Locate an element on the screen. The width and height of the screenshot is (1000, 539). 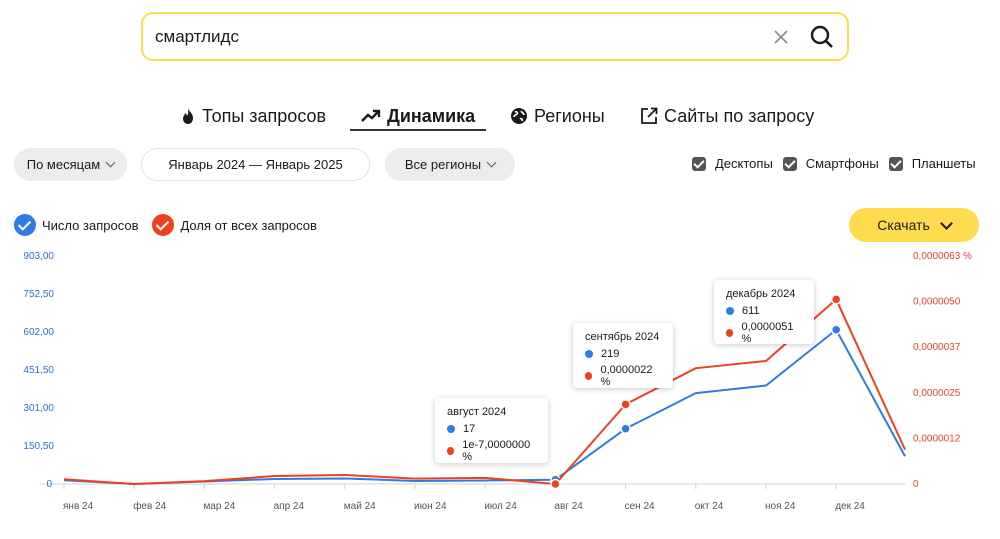
tooltip-row-count: 611 is located at coordinates (764, 311).